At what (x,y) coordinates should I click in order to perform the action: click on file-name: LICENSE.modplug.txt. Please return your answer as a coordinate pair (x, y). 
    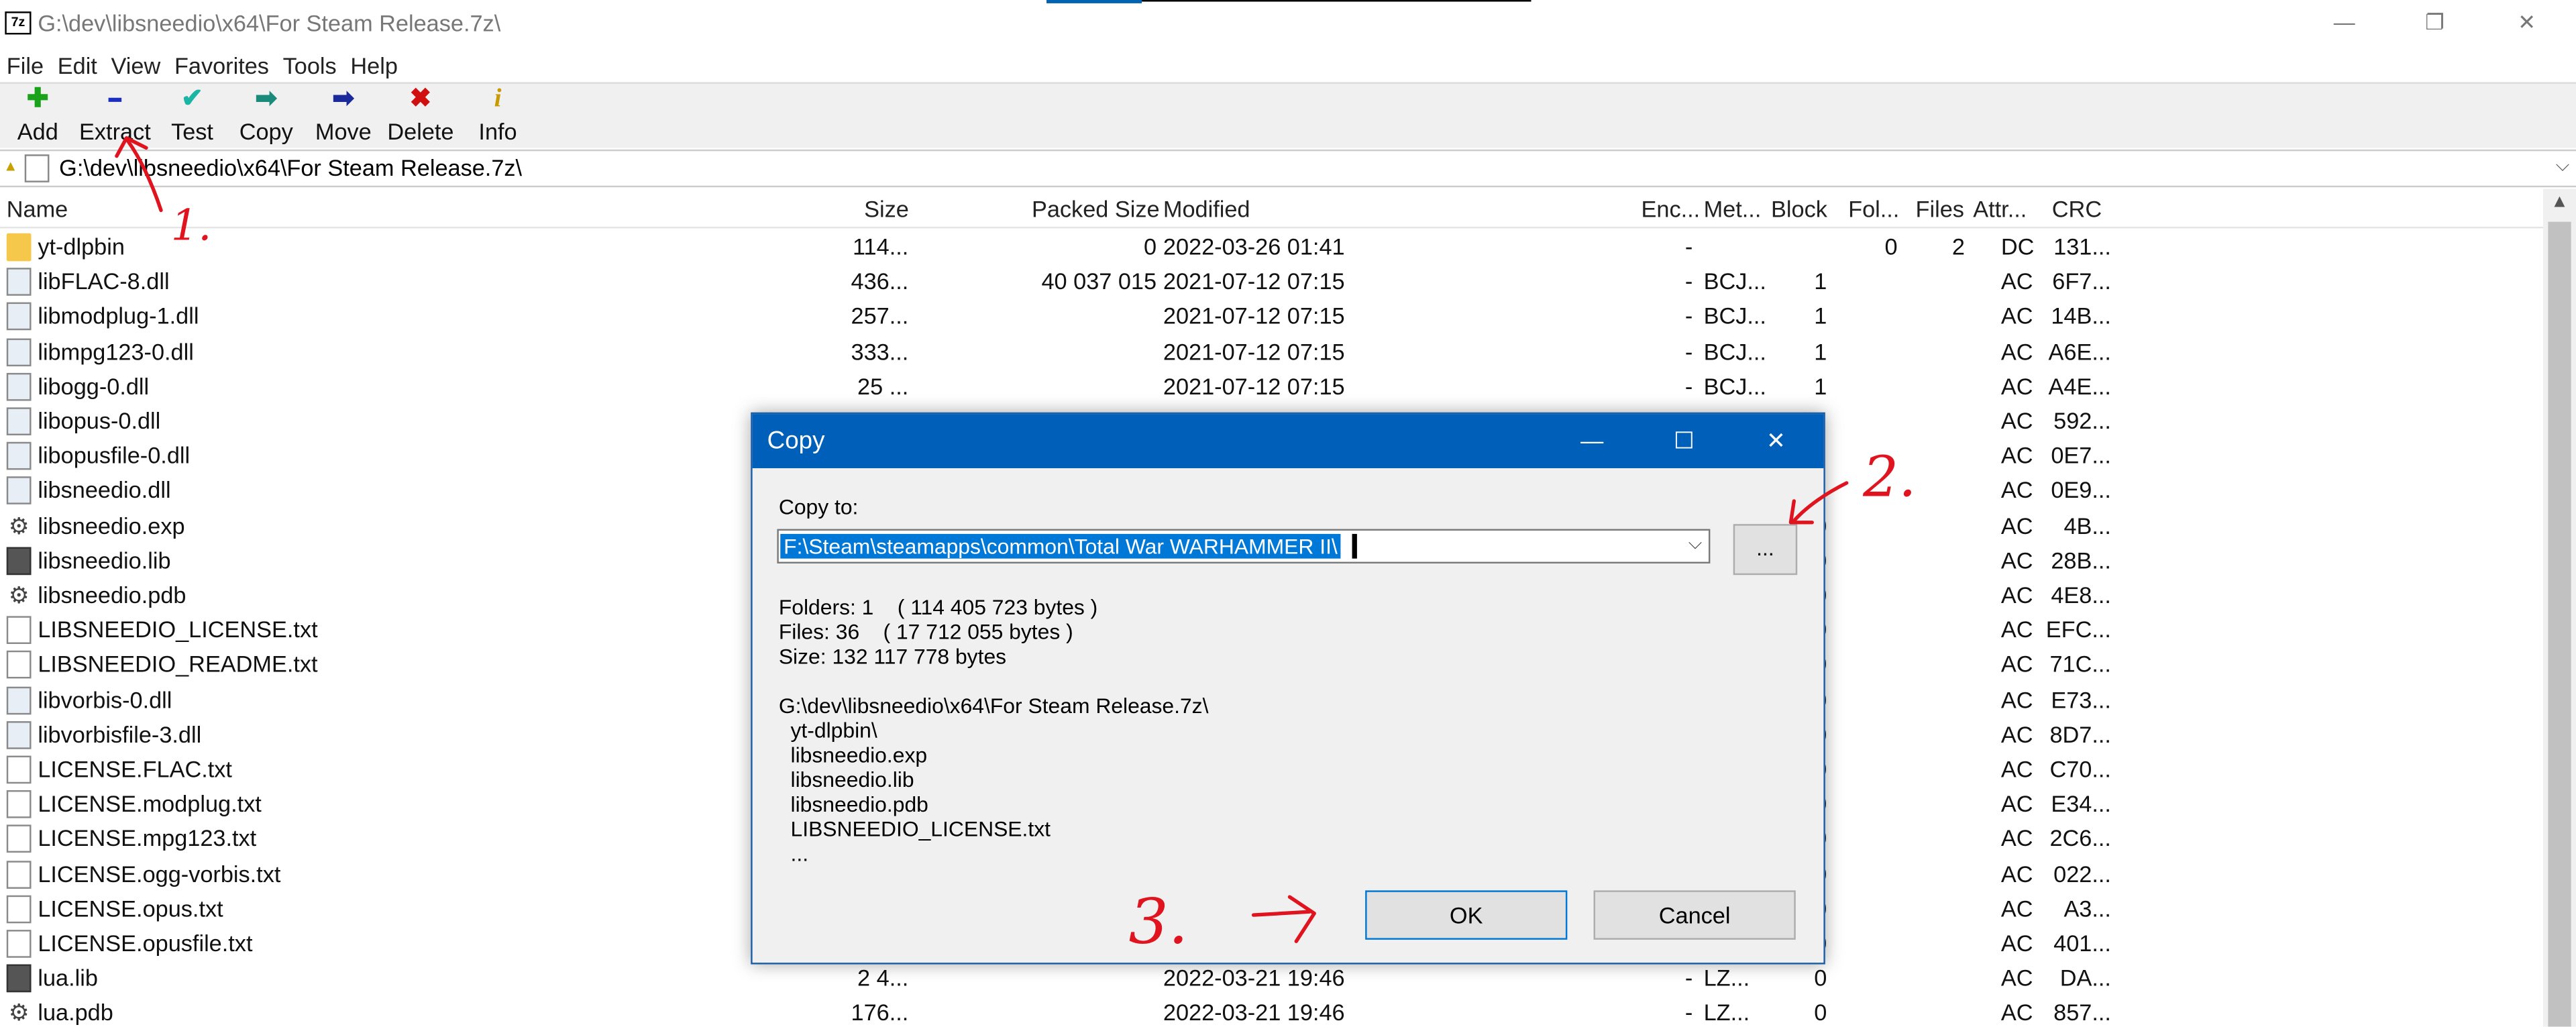
    Looking at the image, I should click on (150, 803).